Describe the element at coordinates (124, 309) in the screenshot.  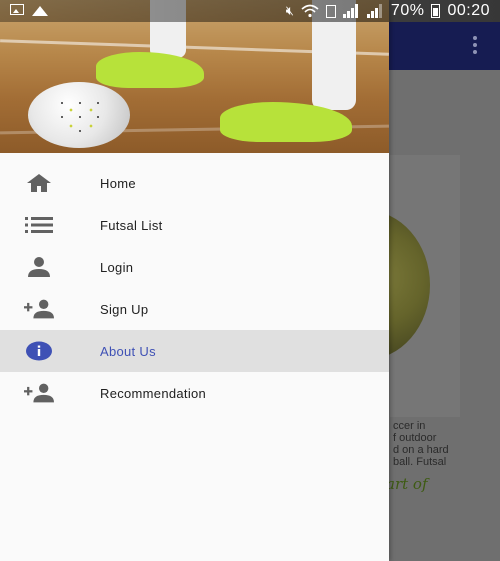
I see `menu-item-label: Sign Up` at that location.